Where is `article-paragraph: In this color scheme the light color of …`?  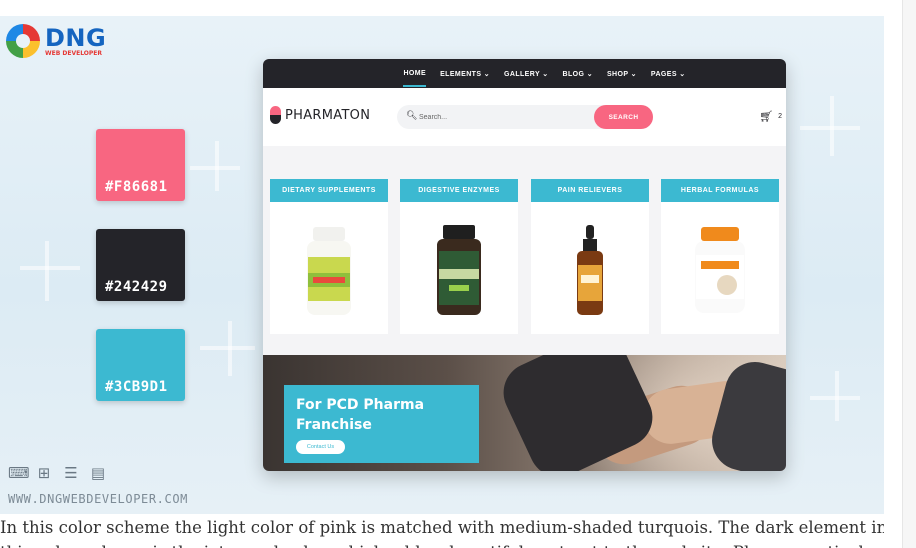
article-paragraph: In this color scheme the light color of … is located at coordinates (442, 531).